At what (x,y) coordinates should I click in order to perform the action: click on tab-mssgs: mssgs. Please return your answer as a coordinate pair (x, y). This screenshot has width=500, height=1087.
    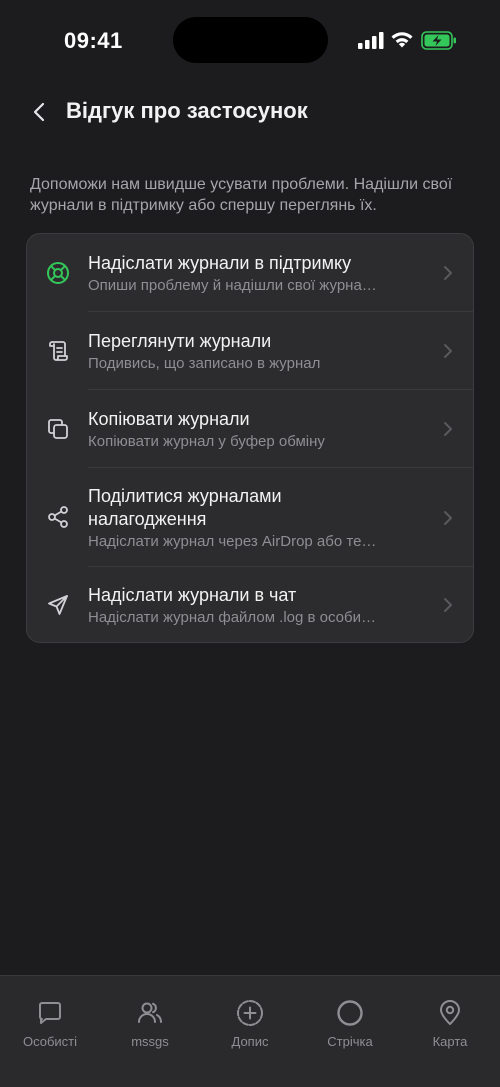
    Looking at the image, I should click on (150, 1023).